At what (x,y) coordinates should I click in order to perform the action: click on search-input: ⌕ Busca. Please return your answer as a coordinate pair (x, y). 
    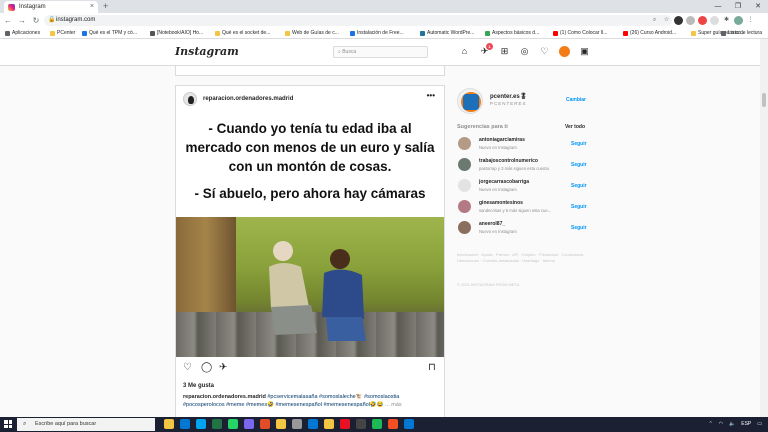
    Looking at the image, I should click on (380, 52).